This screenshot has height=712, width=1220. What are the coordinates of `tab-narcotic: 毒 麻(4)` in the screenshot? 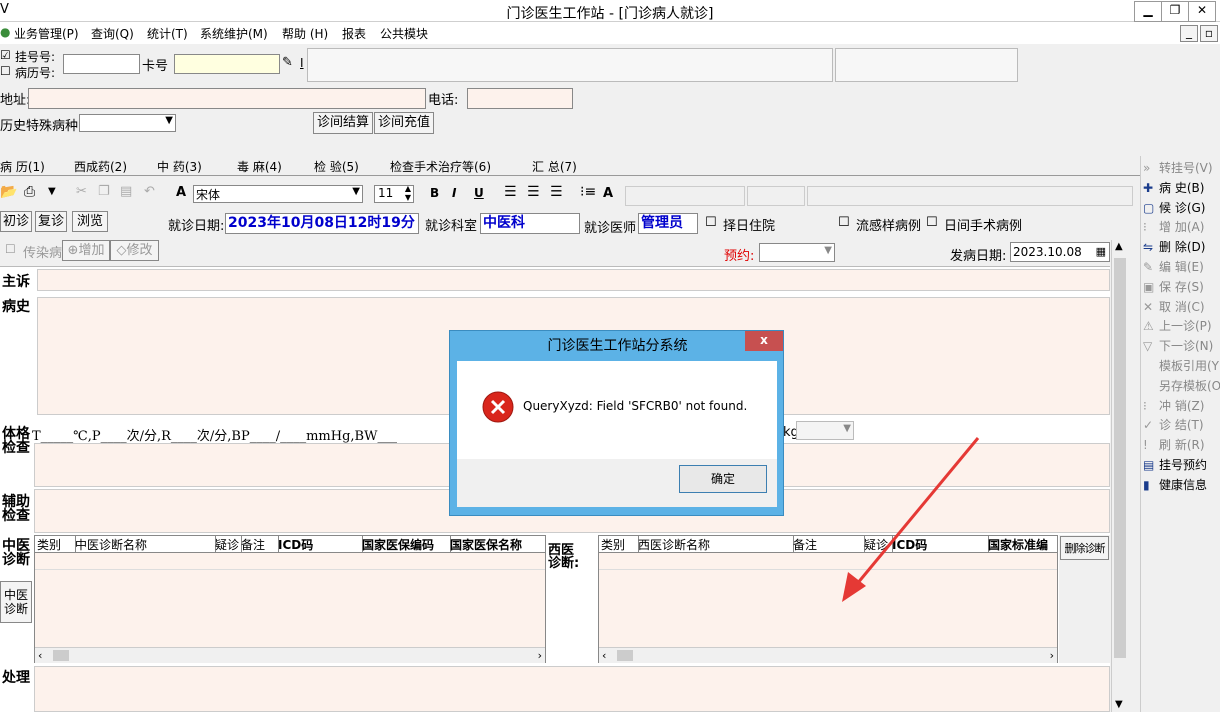 It's located at (259, 166).